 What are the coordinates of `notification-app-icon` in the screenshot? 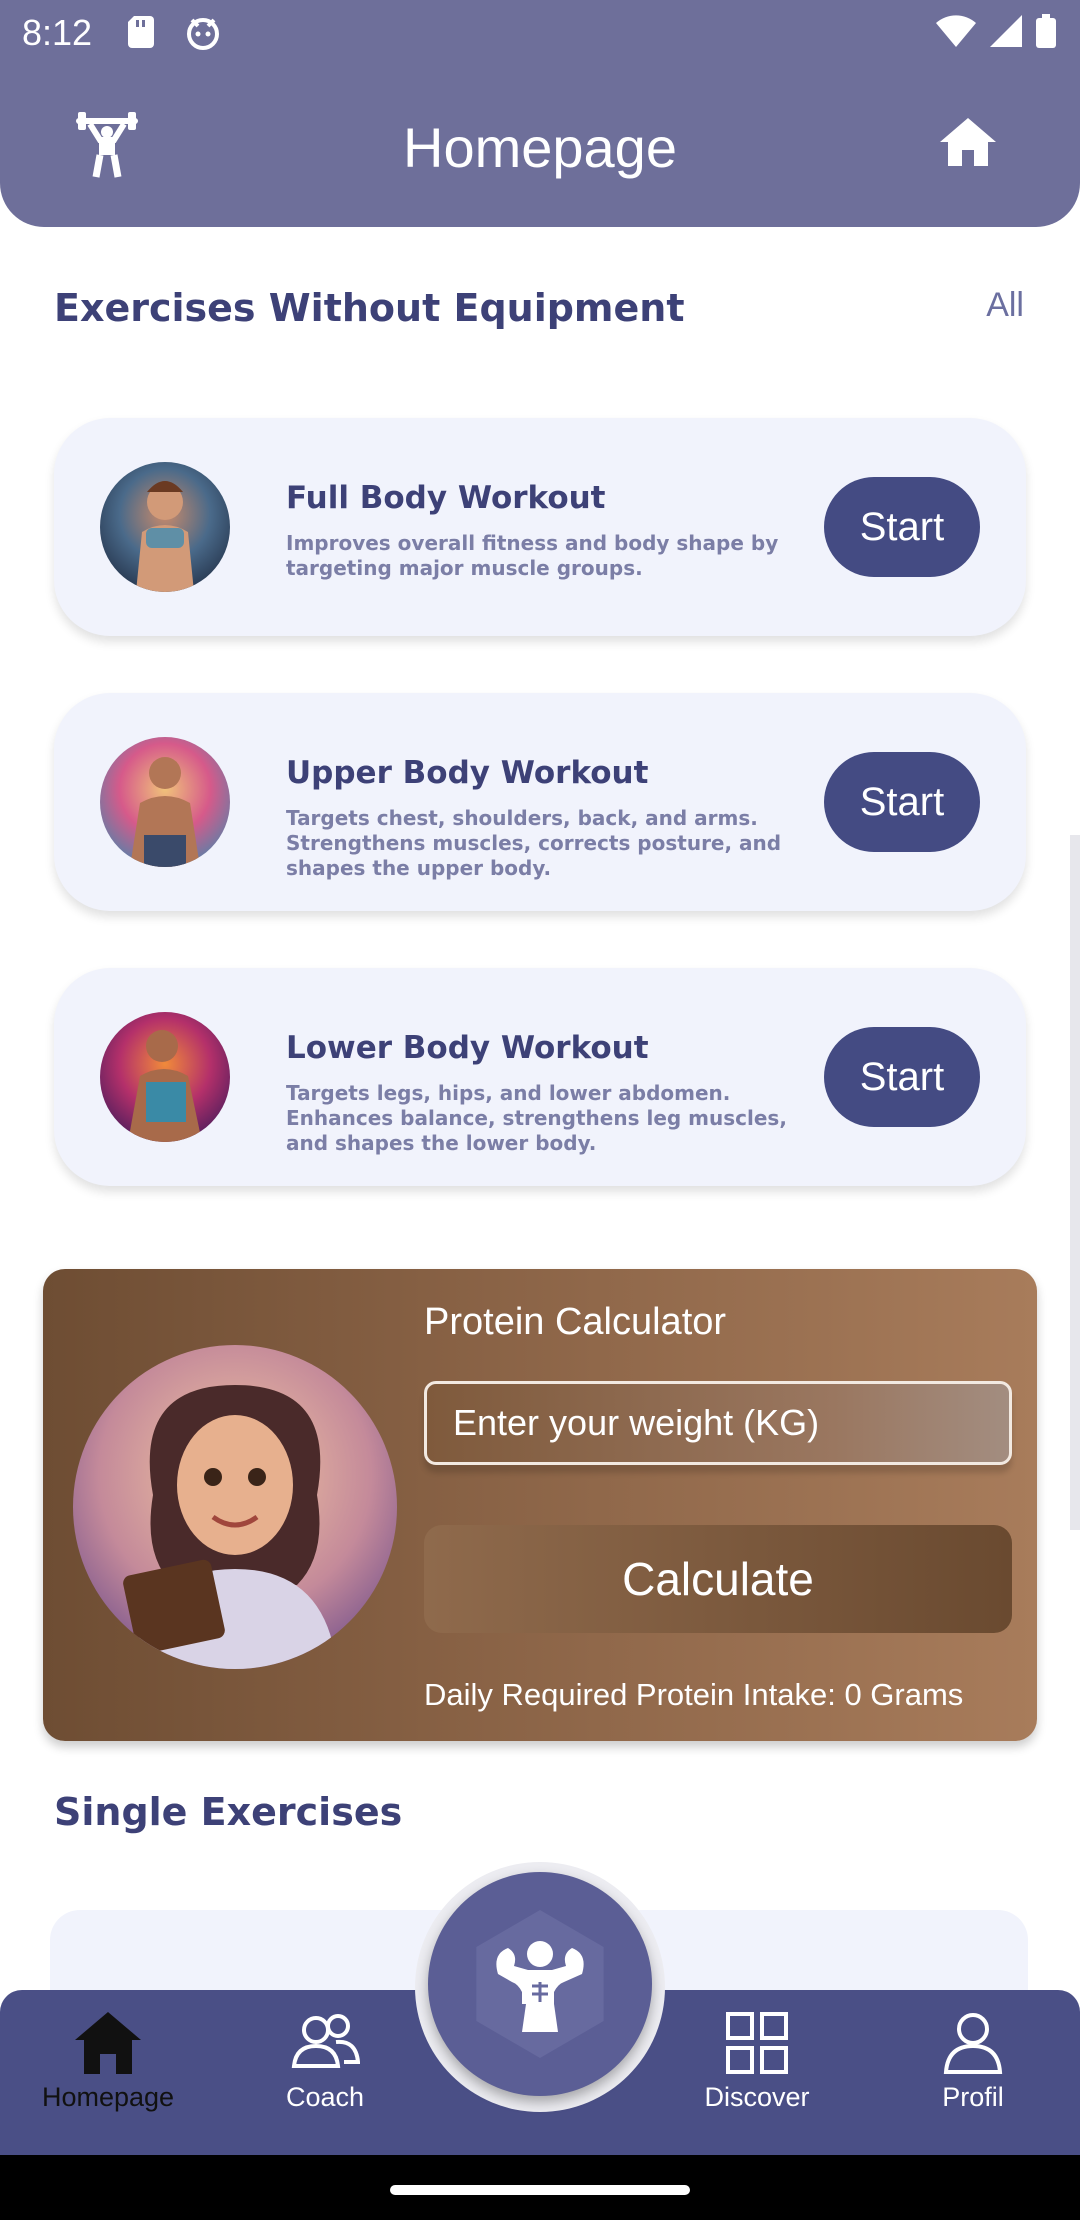 It's located at (203, 34).